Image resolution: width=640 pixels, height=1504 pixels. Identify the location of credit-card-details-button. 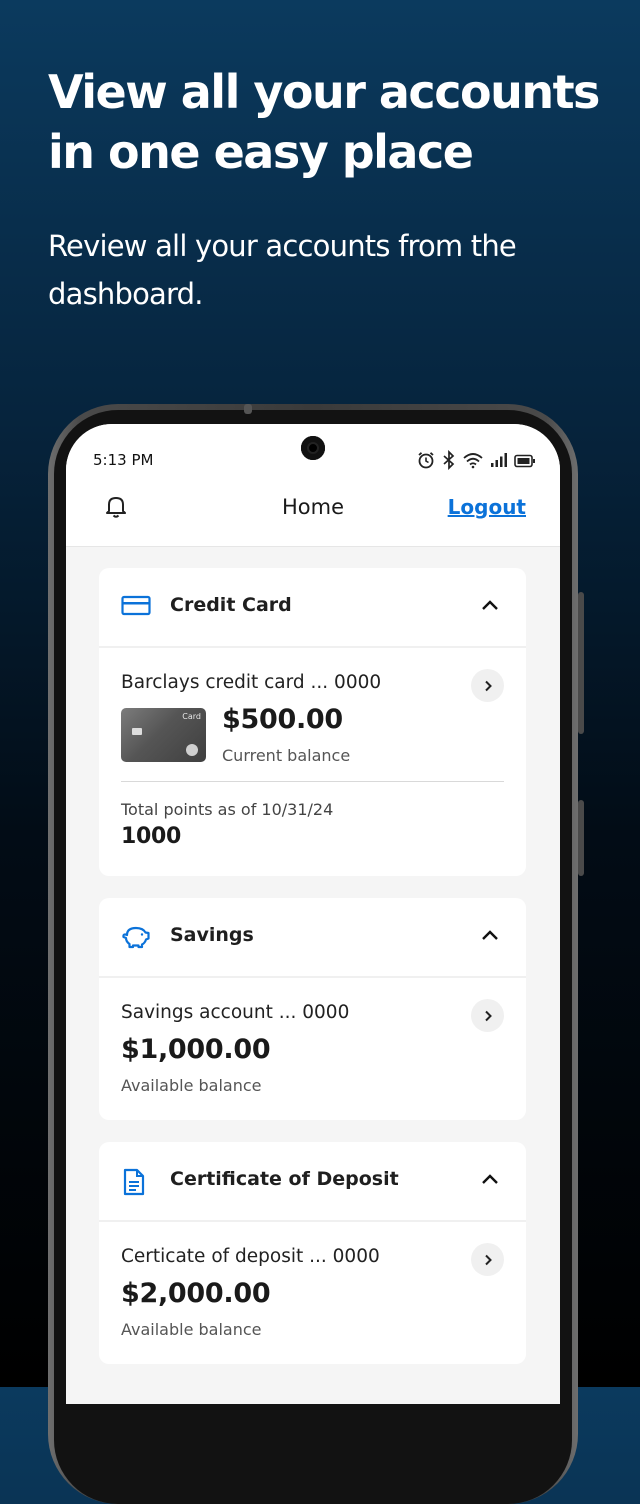
(487, 685).